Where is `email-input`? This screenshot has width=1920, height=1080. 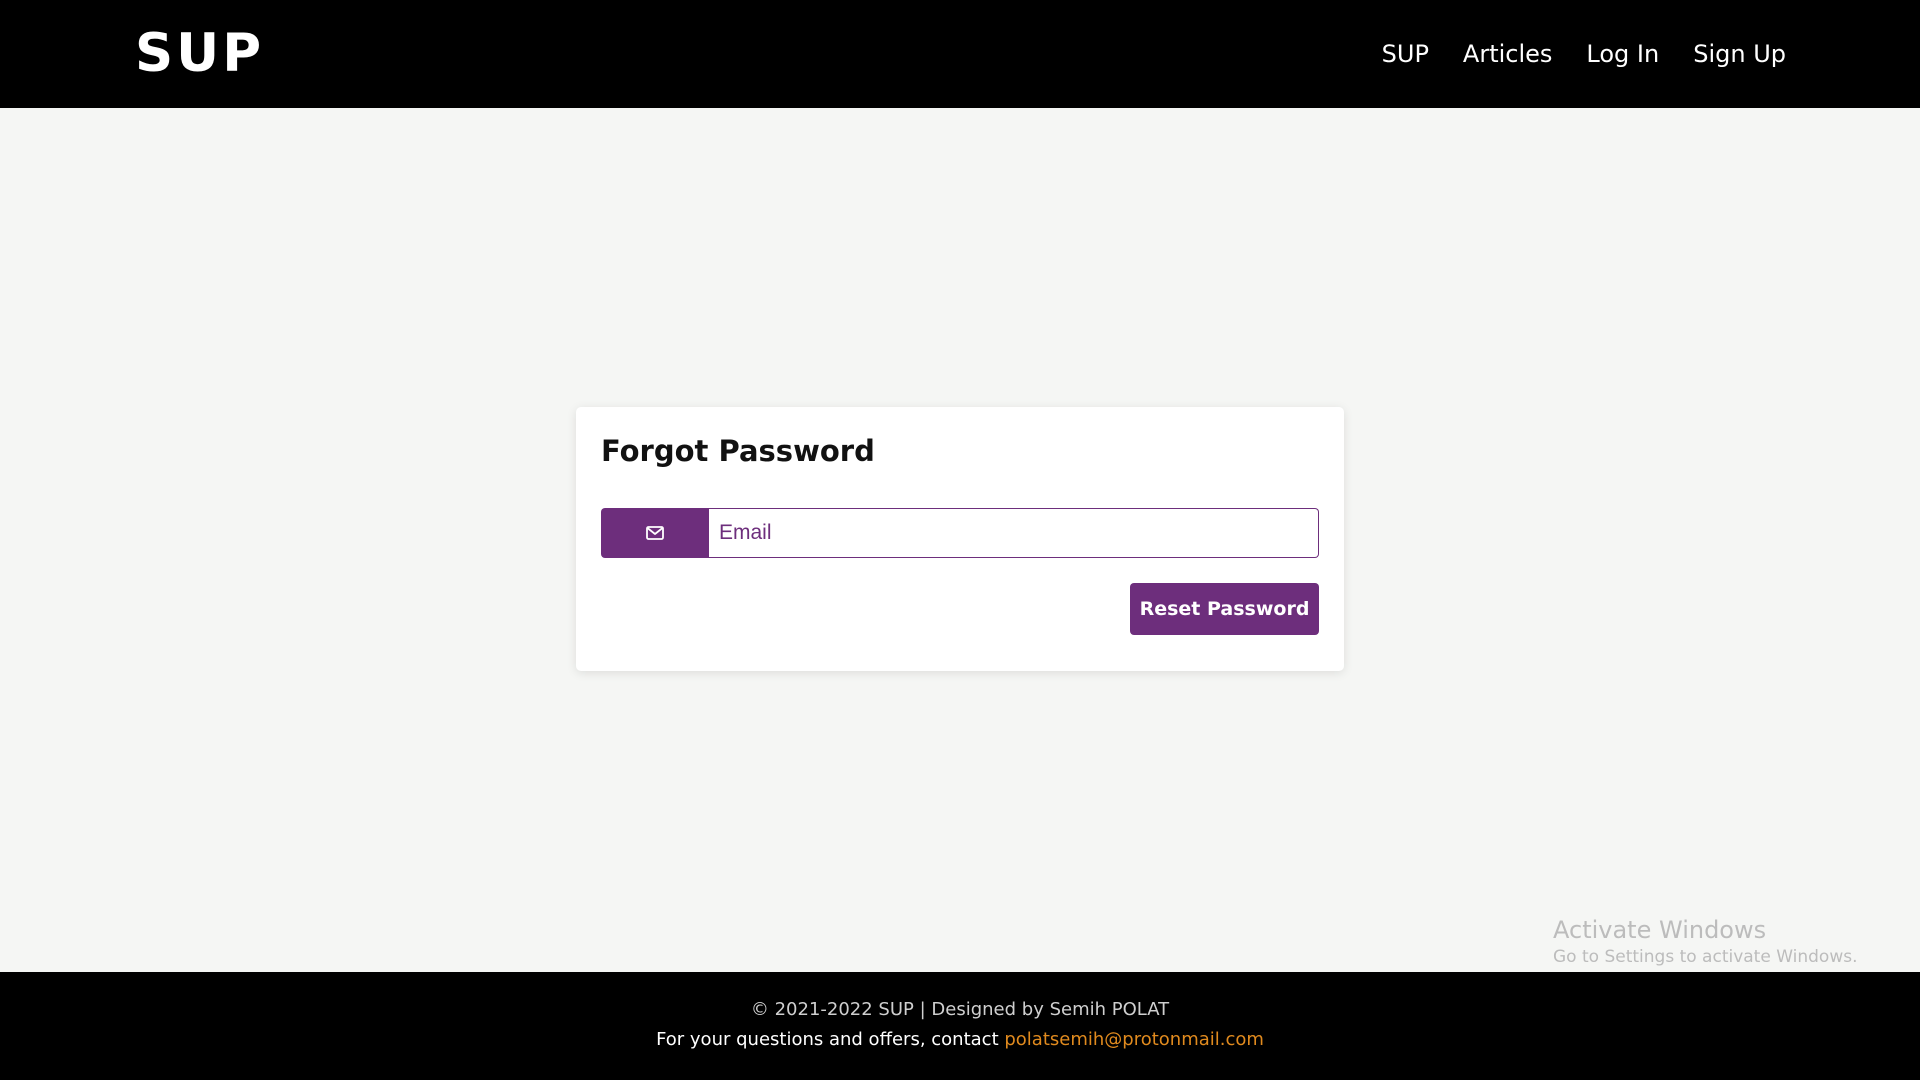
email-input is located at coordinates (1014, 533).